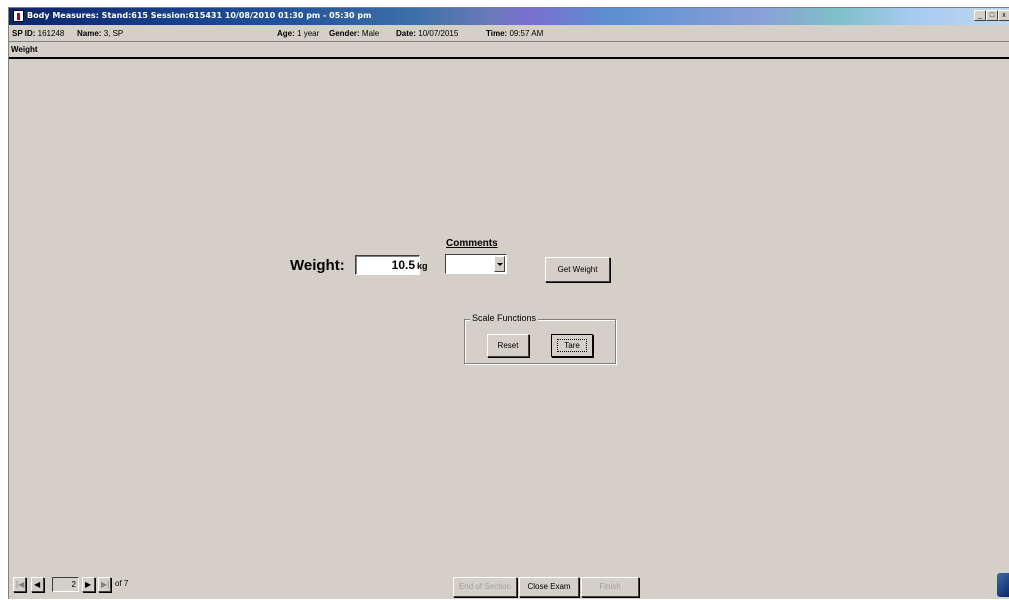 The width and height of the screenshot is (1009, 600). I want to click on window-controls: _ □ x, so click(991, 15).